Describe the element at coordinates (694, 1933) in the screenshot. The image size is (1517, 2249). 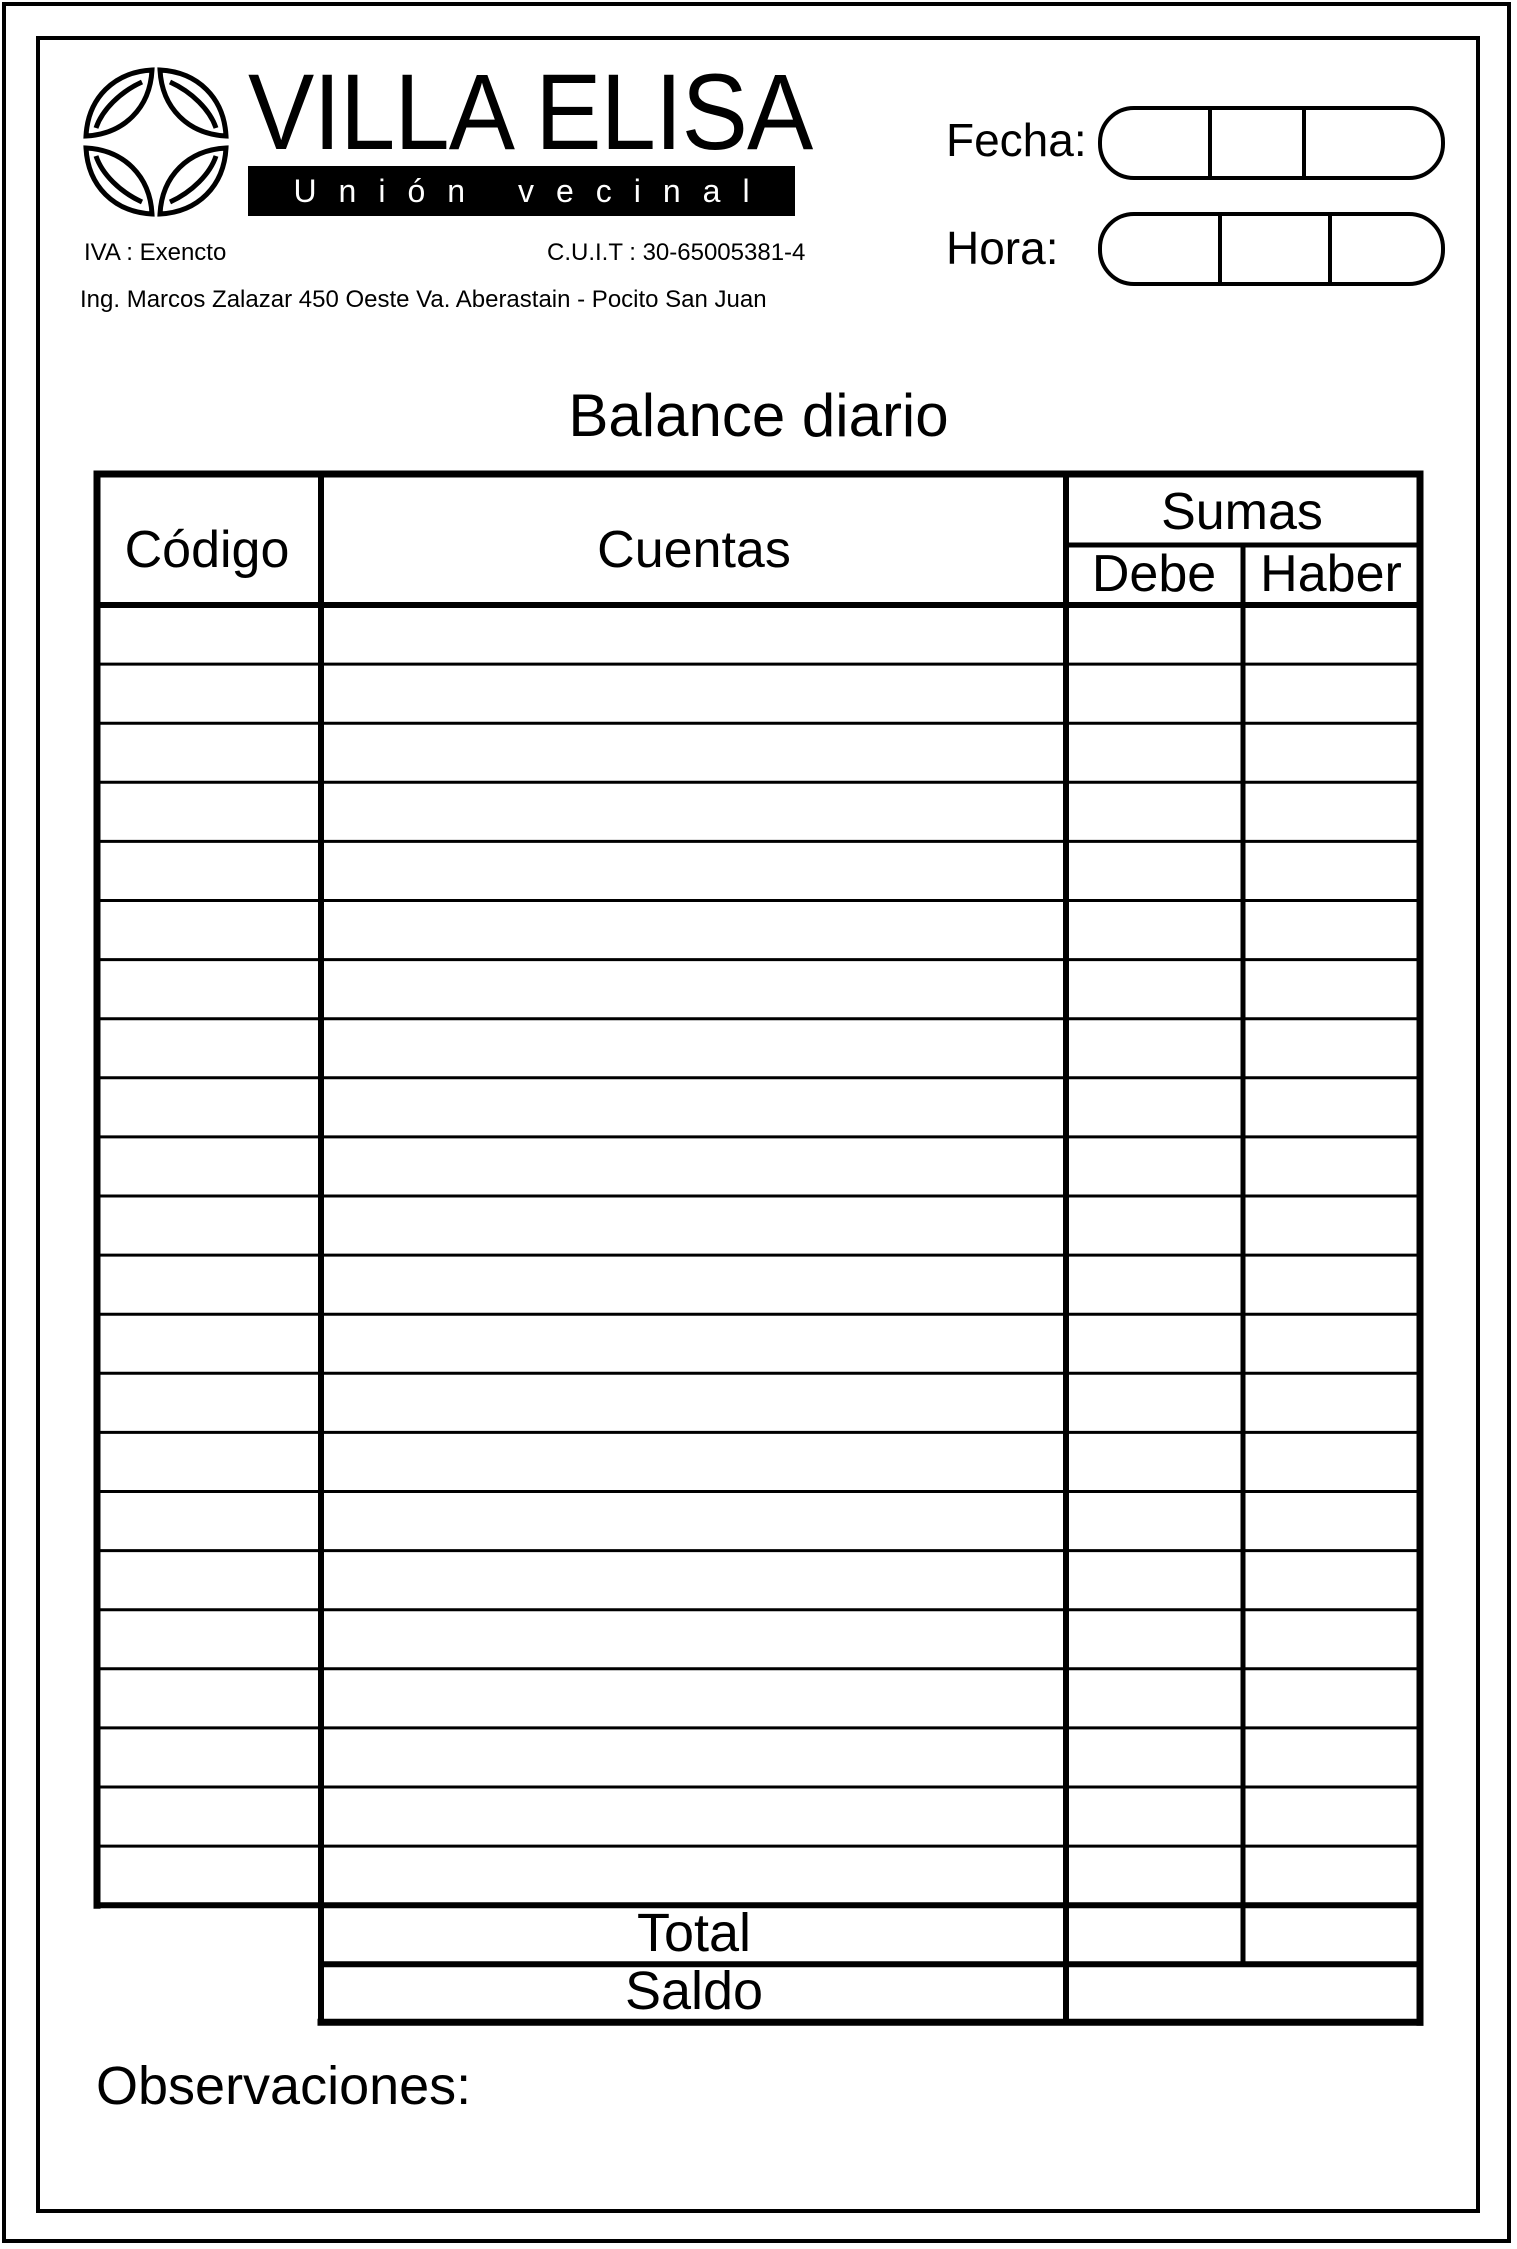
I see `total-label: Total` at that location.